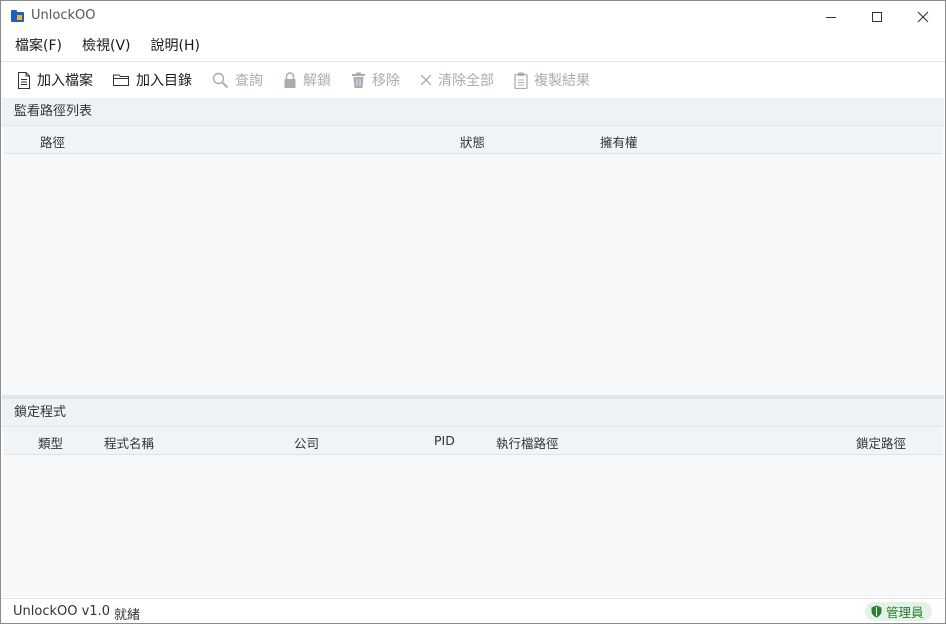  I want to click on status-bar: UnlockOO v1.0 就緒 管理員, so click(473, 610).